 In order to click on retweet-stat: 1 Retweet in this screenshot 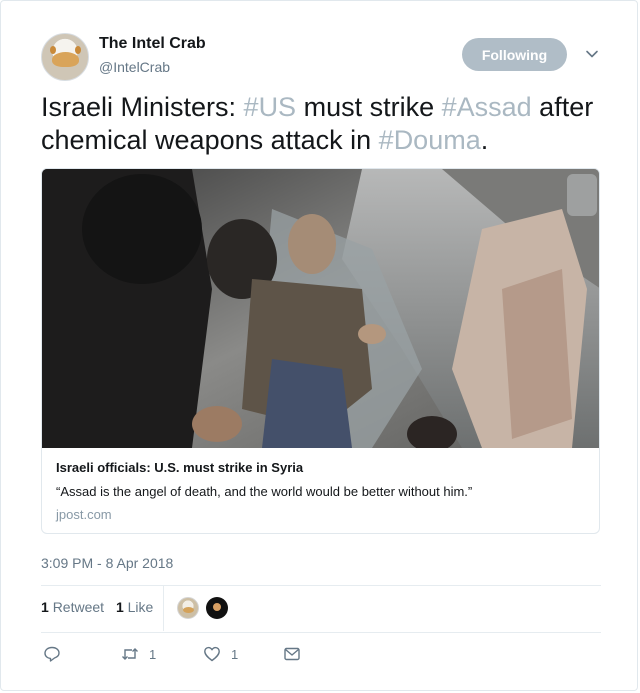, I will do `click(72, 607)`.